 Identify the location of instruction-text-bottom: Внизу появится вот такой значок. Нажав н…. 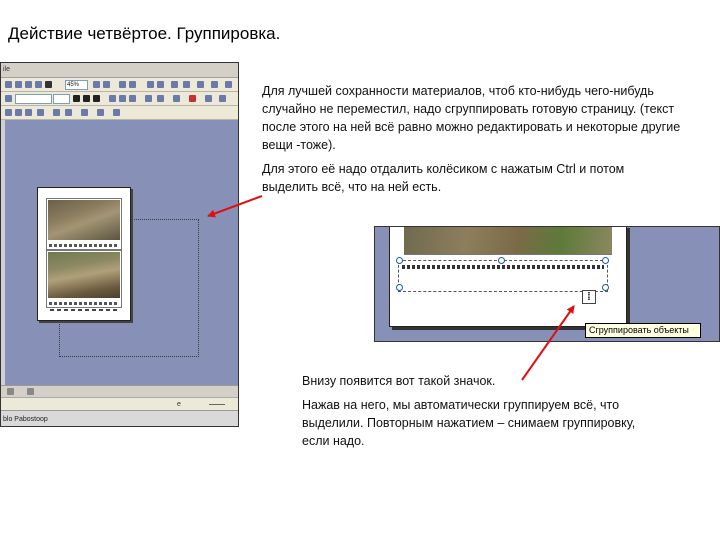
(482, 414).